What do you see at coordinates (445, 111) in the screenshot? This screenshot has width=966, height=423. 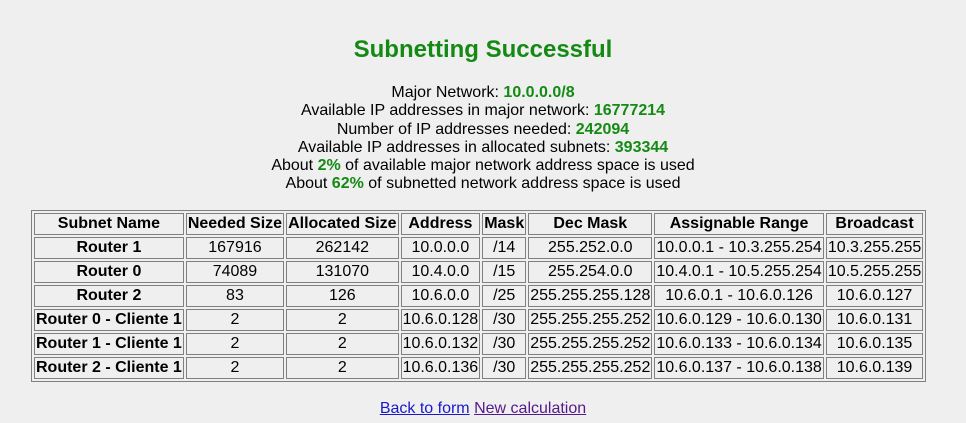 I see `available-major-label: Available IP addresses in major network:` at bounding box center [445, 111].